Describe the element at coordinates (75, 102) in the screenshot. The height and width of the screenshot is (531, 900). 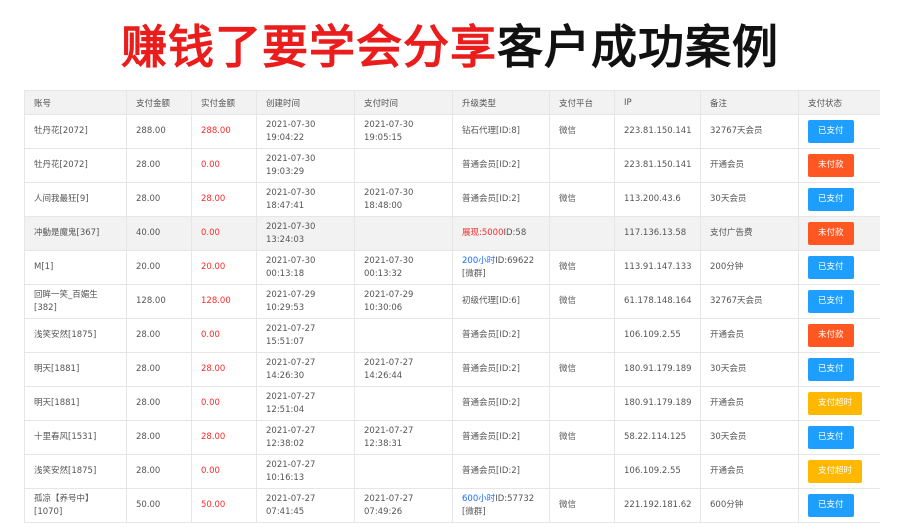
I see `column-header-account: 账号` at that location.